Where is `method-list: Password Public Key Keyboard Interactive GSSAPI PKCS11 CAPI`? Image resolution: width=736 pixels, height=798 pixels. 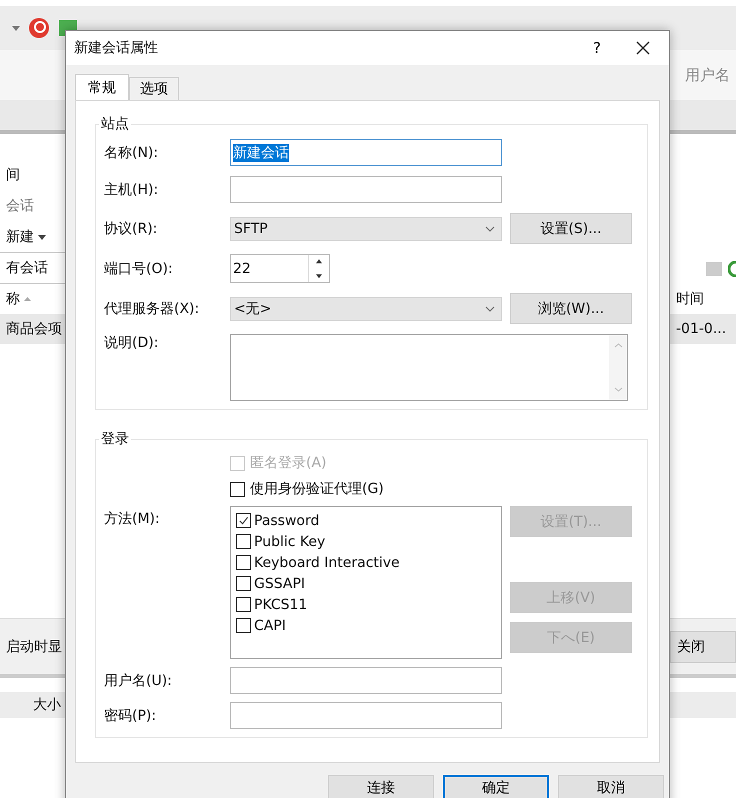
method-list: Password Public Key Keyboard Interactive GSSAPI PKCS11 CAPI is located at coordinates (366, 582).